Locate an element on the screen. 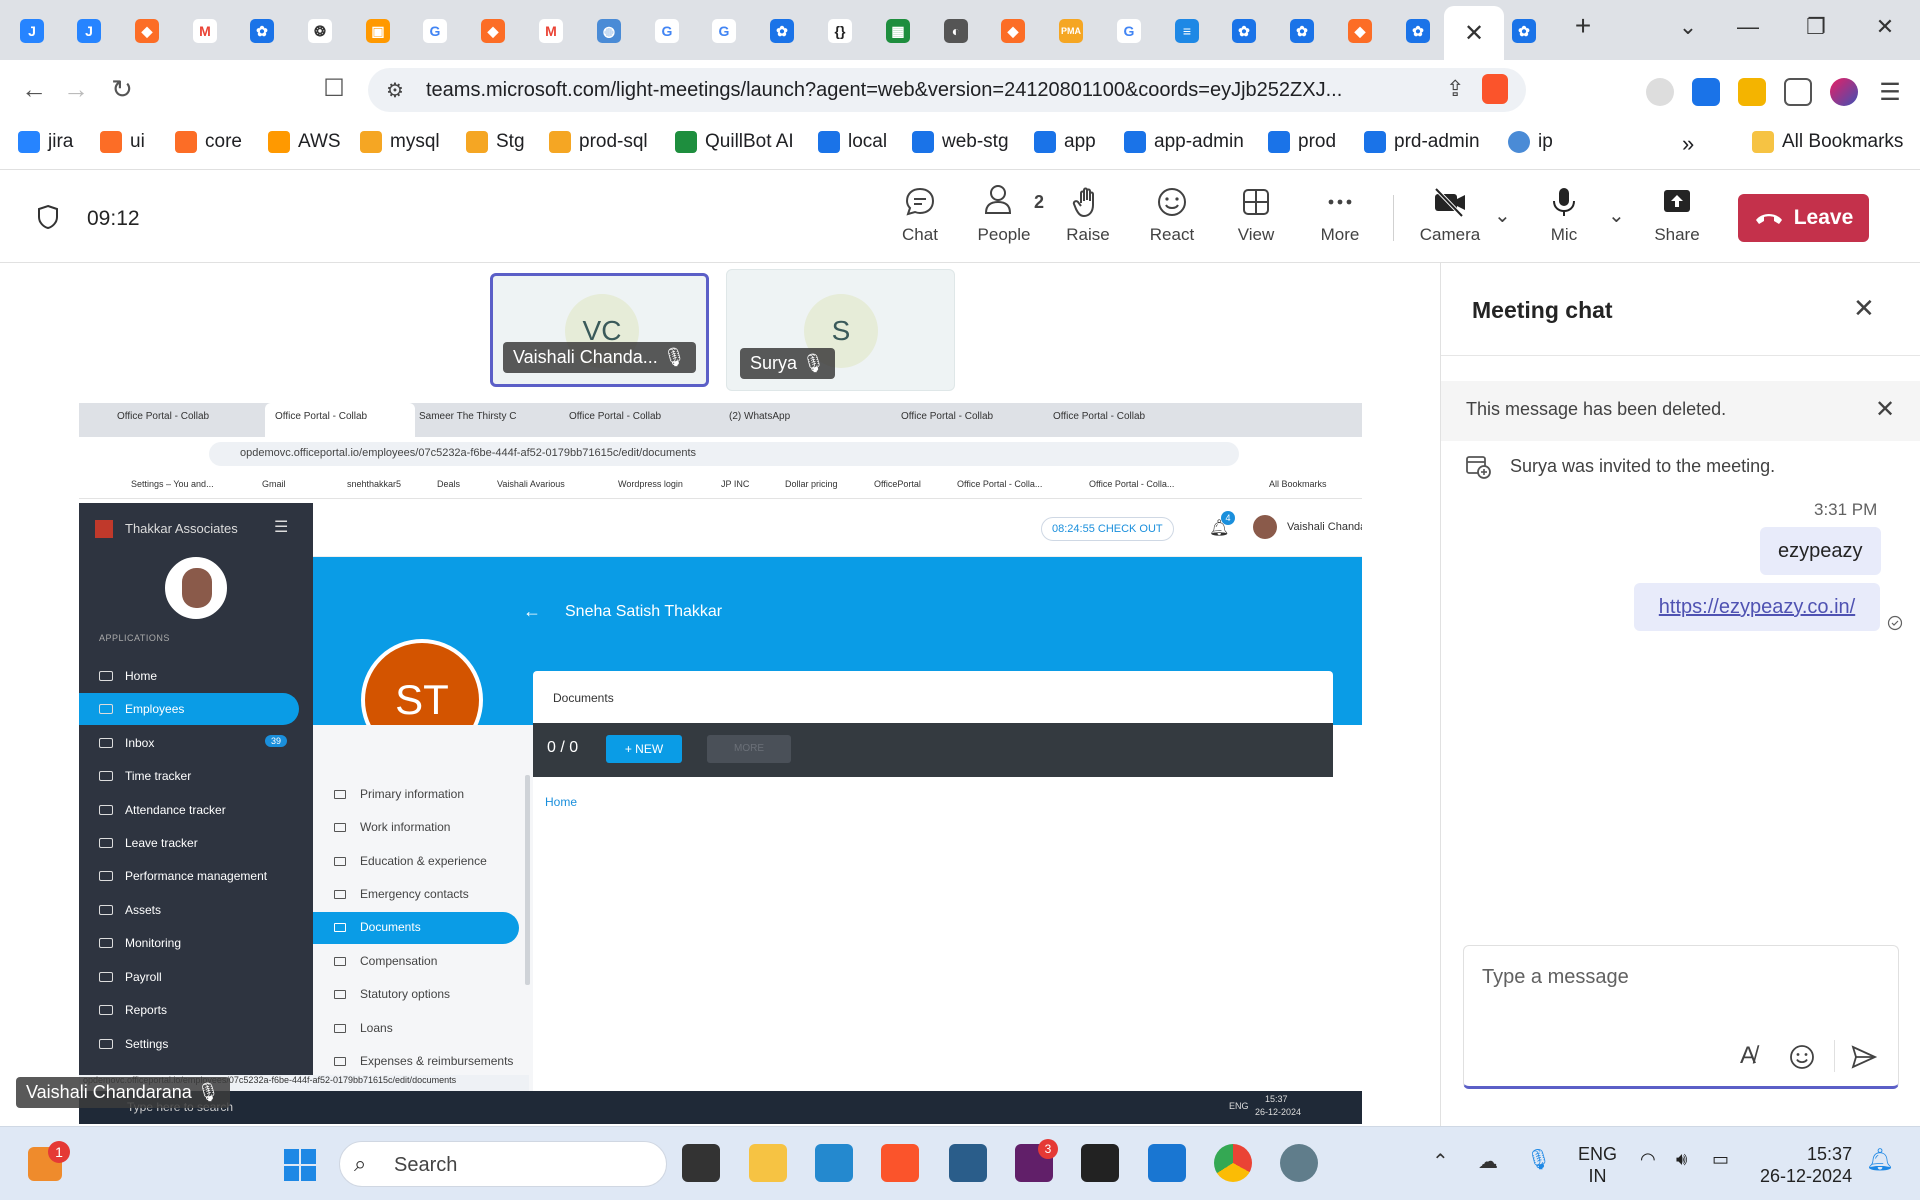  reload-icon: ↻ is located at coordinates (122, 89).